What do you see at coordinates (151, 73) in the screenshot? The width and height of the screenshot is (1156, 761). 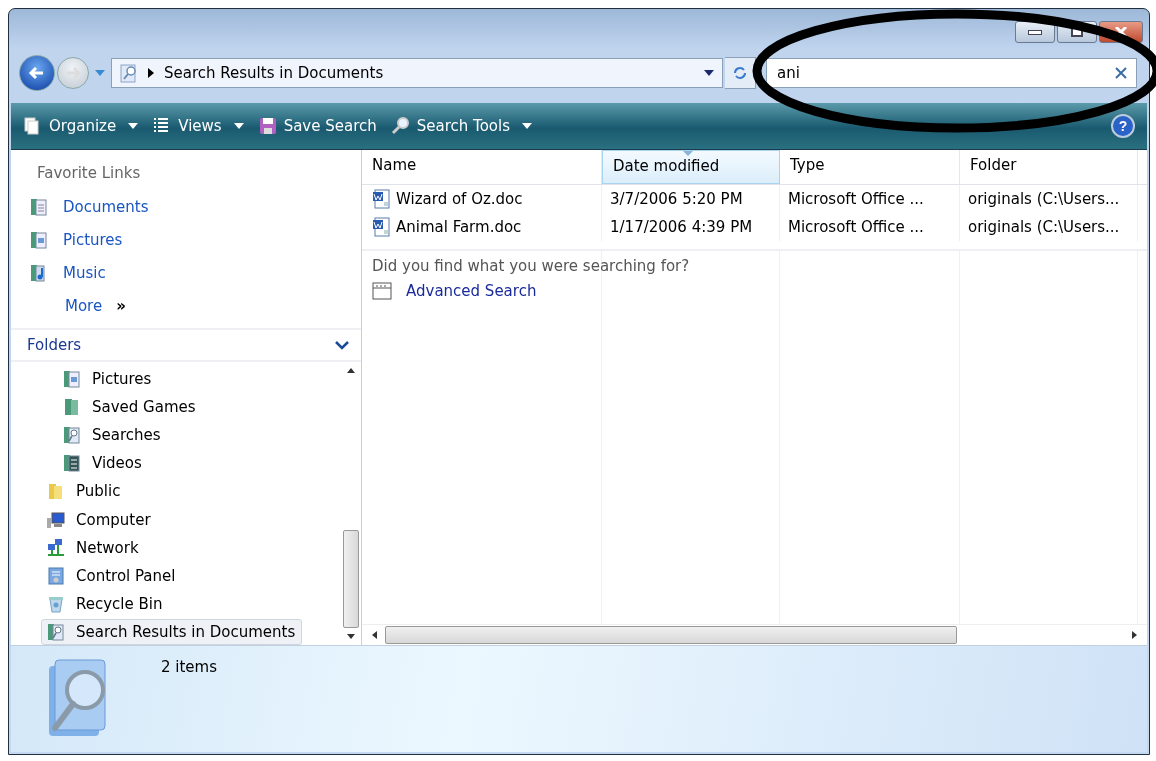 I see `breadcrumb-arrow-icon` at bounding box center [151, 73].